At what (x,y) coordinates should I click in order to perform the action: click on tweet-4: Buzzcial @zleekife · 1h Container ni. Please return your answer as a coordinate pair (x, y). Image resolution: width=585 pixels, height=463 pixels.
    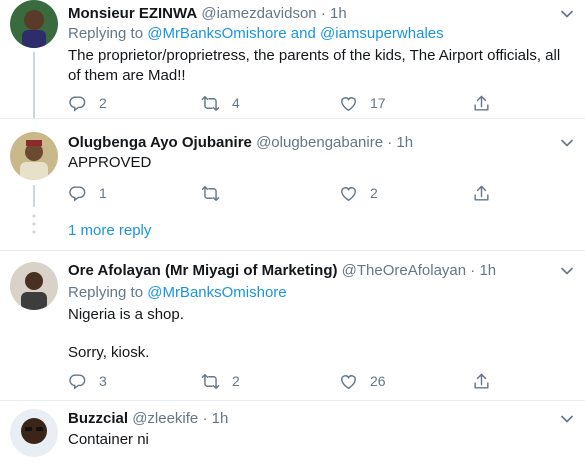
    Looking at the image, I should click on (292, 432).